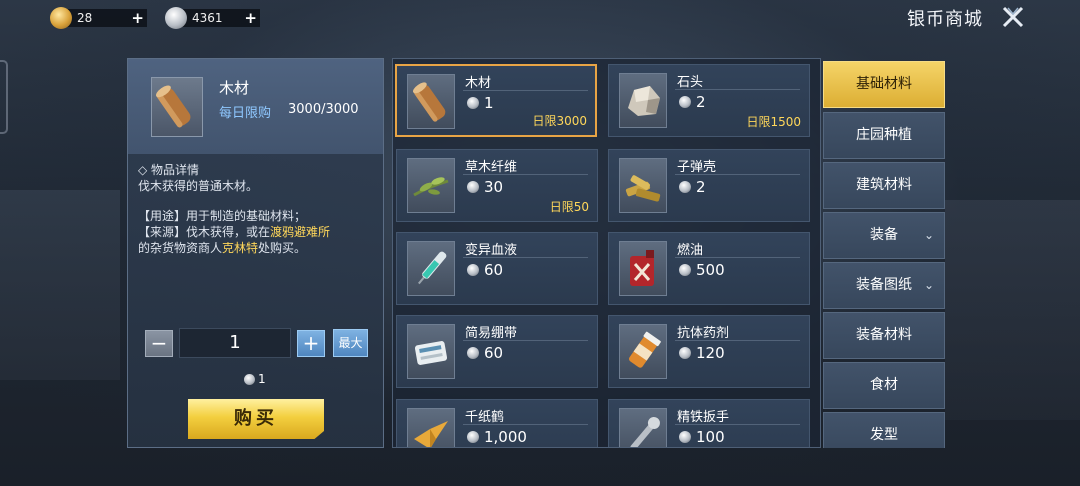 The image size is (1080, 486). Describe the element at coordinates (256, 419) in the screenshot. I see `buy-button: 购买` at that location.